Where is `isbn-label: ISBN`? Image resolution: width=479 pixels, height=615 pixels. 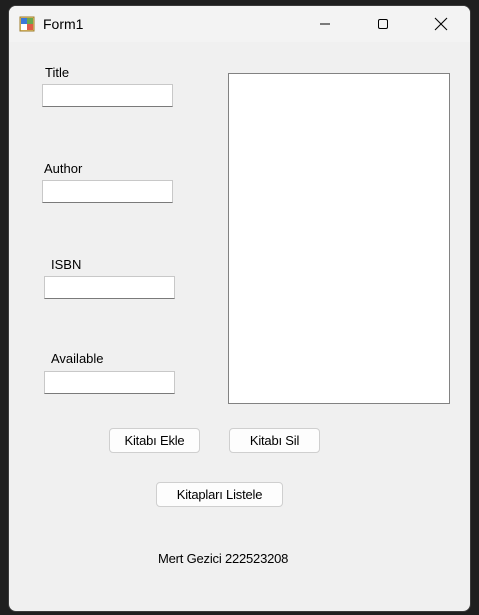
isbn-label: ISBN is located at coordinates (66, 264).